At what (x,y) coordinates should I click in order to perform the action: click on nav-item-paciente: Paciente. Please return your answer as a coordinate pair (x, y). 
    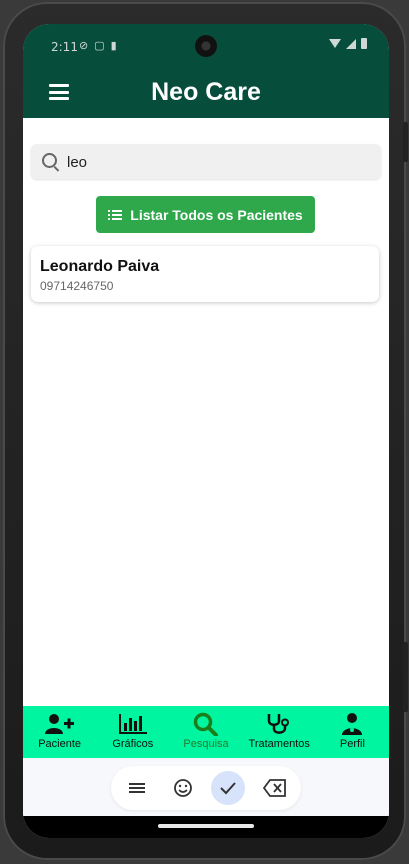
    Looking at the image, I should click on (59, 732).